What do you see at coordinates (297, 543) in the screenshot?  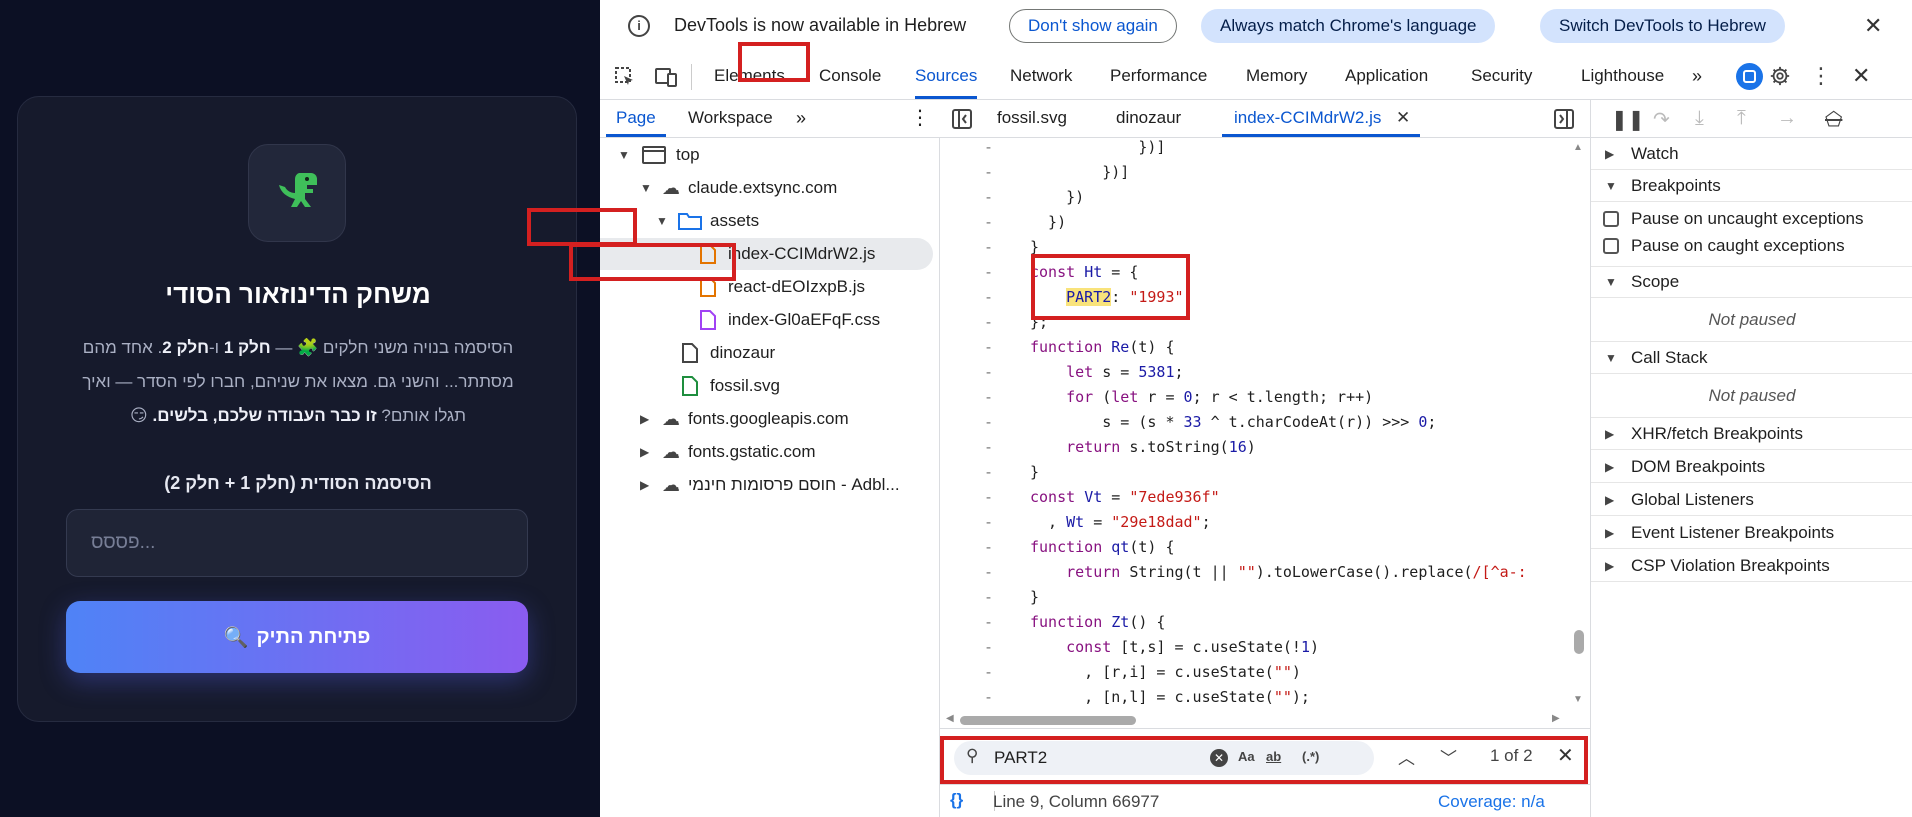 I see `password-input` at bounding box center [297, 543].